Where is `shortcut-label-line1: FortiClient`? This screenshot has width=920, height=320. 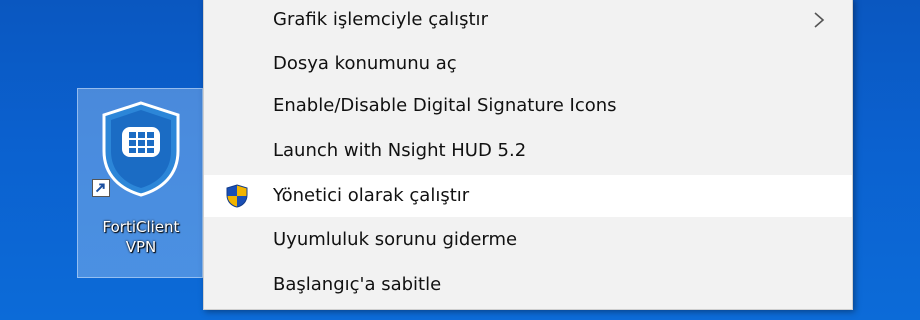
shortcut-label-line1: FortiClient is located at coordinates (141, 227).